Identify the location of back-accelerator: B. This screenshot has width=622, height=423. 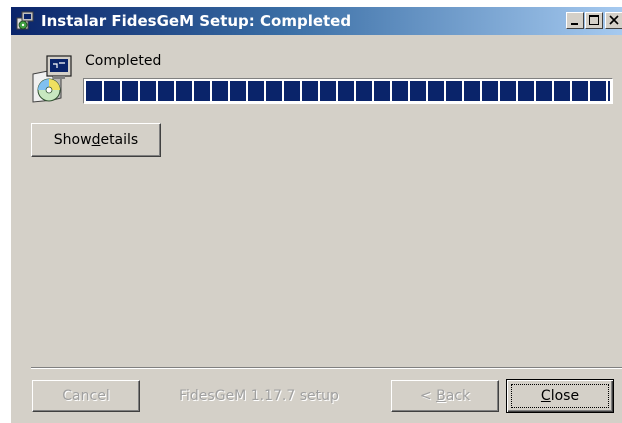
(441, 396).